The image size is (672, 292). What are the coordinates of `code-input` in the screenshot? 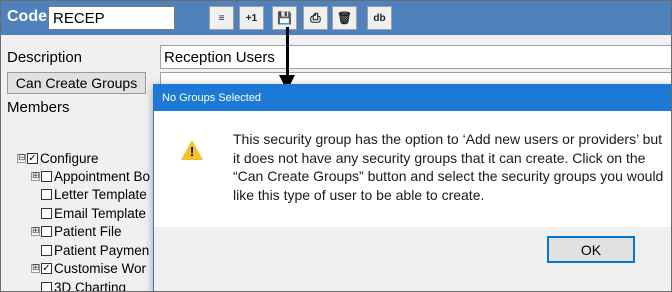 It's located at (111, 18).